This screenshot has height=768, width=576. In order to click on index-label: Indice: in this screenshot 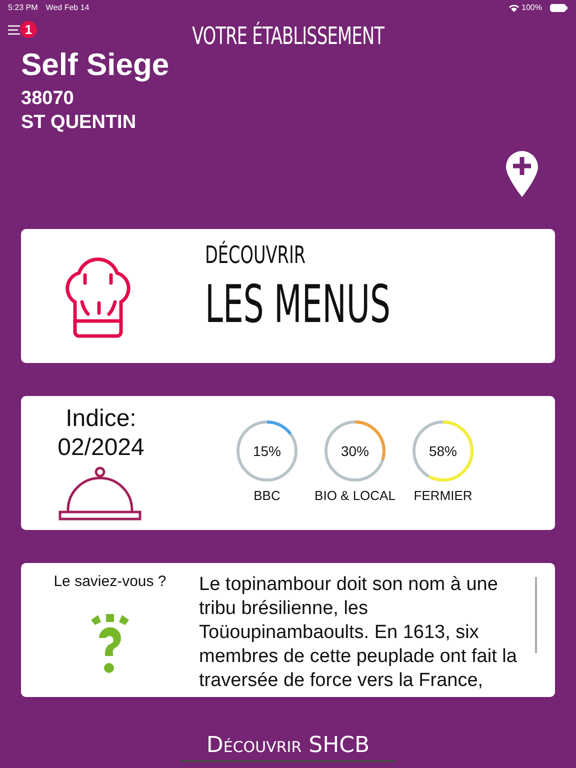, I will do `click(101, 418)`.